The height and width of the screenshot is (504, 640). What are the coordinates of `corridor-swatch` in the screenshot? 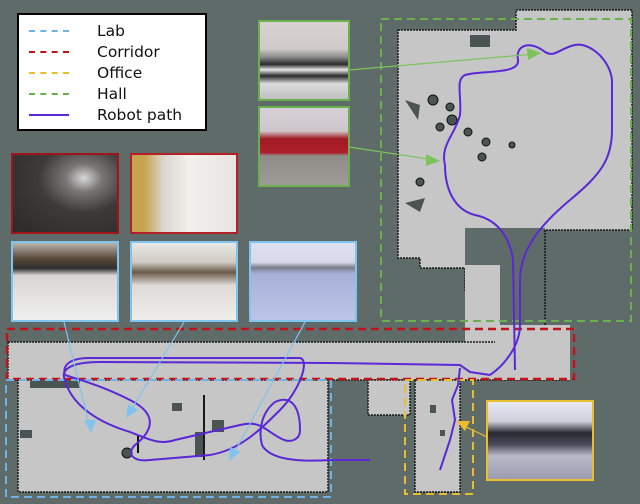 It's located at (49, 52).